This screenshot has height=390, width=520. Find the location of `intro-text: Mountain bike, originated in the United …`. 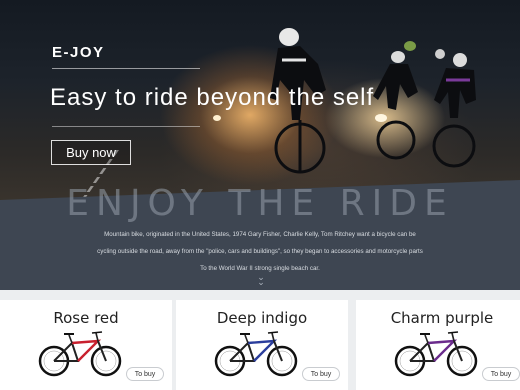

intro-text: Mountain bike, originated in the United … is located at coordinates (260, 251).